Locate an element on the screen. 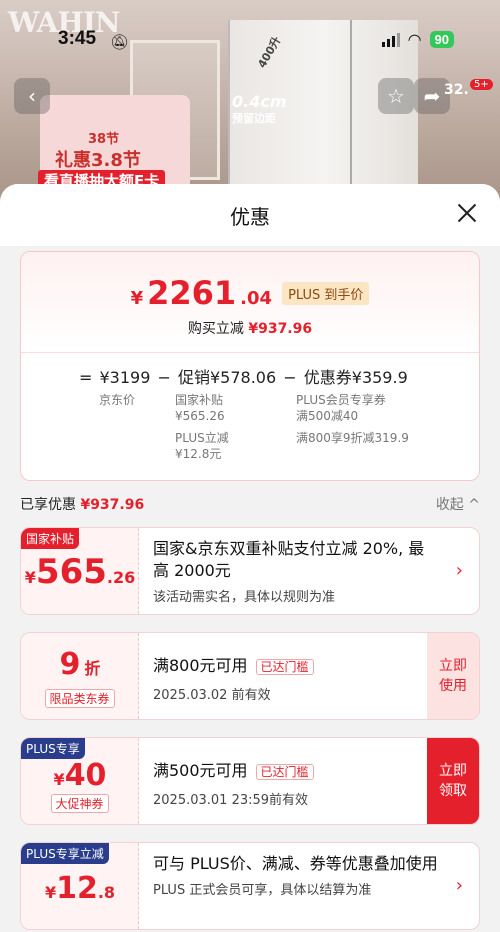  amount-integer: 12 is located at coordinates (77, 888).